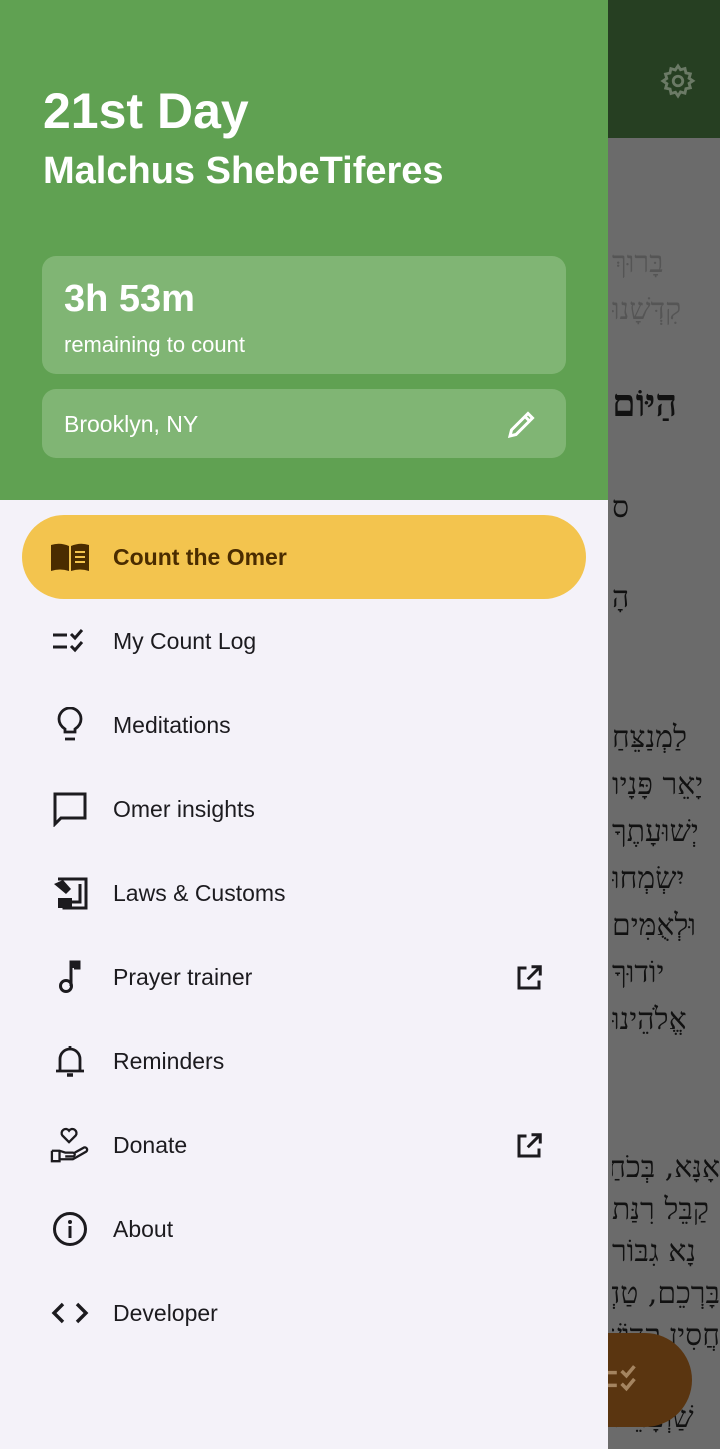 The height and width of the screenshot is (1449, 720). I want to click on code-icon, so click(70, 1313).